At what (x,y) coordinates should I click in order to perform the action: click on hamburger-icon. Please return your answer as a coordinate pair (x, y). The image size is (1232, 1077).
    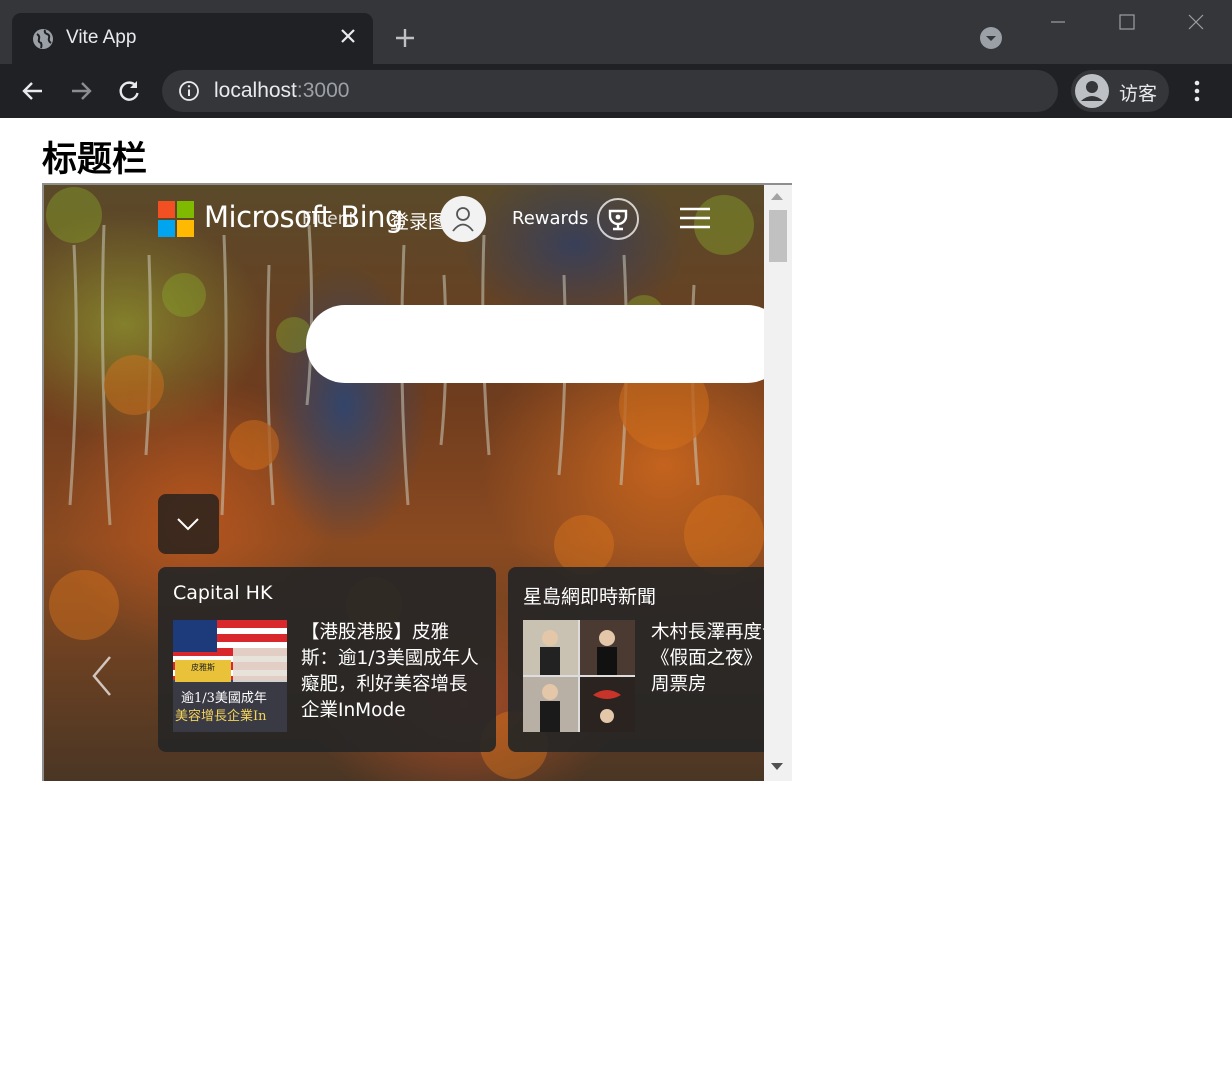
    Looking at the image, I should click on (695, 218).